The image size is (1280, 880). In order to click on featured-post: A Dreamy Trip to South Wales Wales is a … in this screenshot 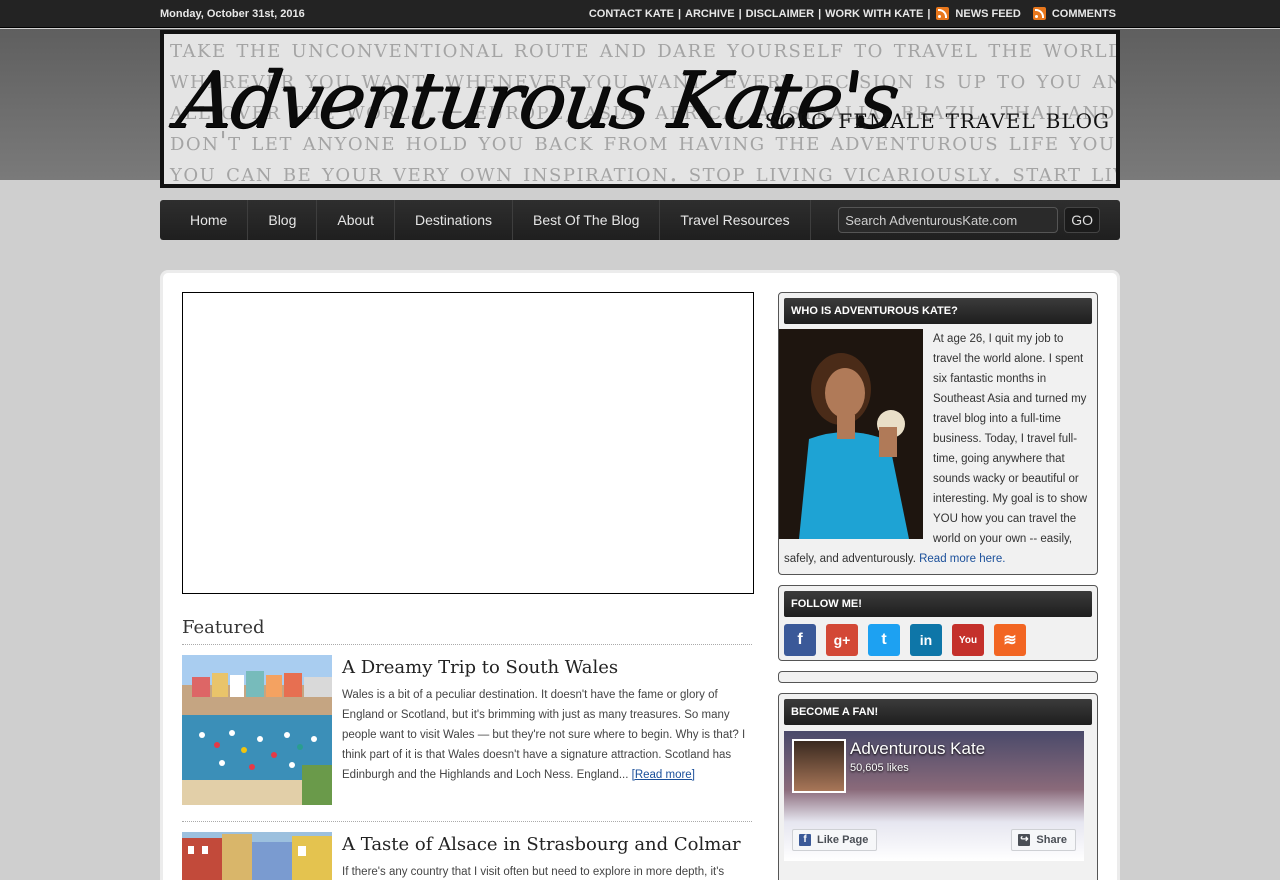, I will do `click(467, 735)`.